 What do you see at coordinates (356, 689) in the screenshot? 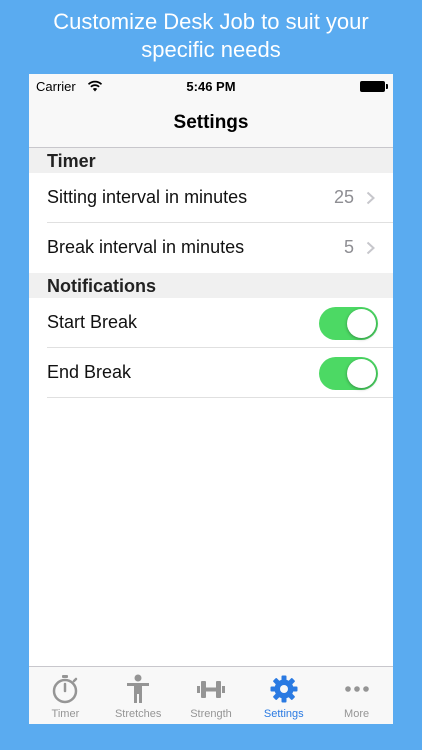
I see `more-icon` at bounding box center [356, 689].